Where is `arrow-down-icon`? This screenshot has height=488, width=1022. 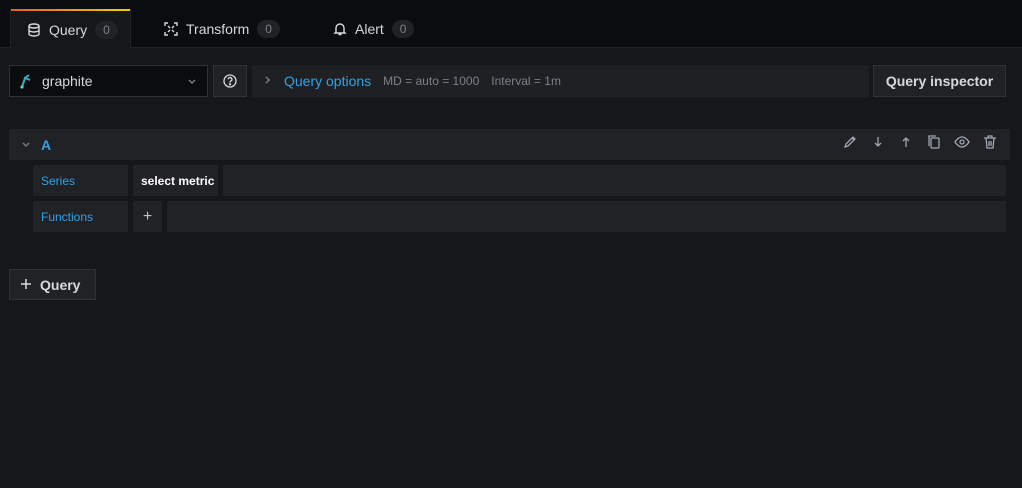 arrow-down-icon is located at coordinates (878, 144).